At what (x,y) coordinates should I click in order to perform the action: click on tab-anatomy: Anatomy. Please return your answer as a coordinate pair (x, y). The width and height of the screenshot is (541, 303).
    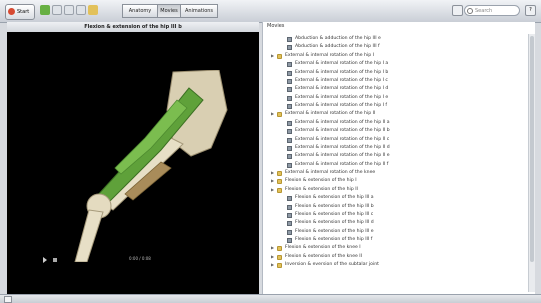
    Looking at the image, I should click on (140, 11).